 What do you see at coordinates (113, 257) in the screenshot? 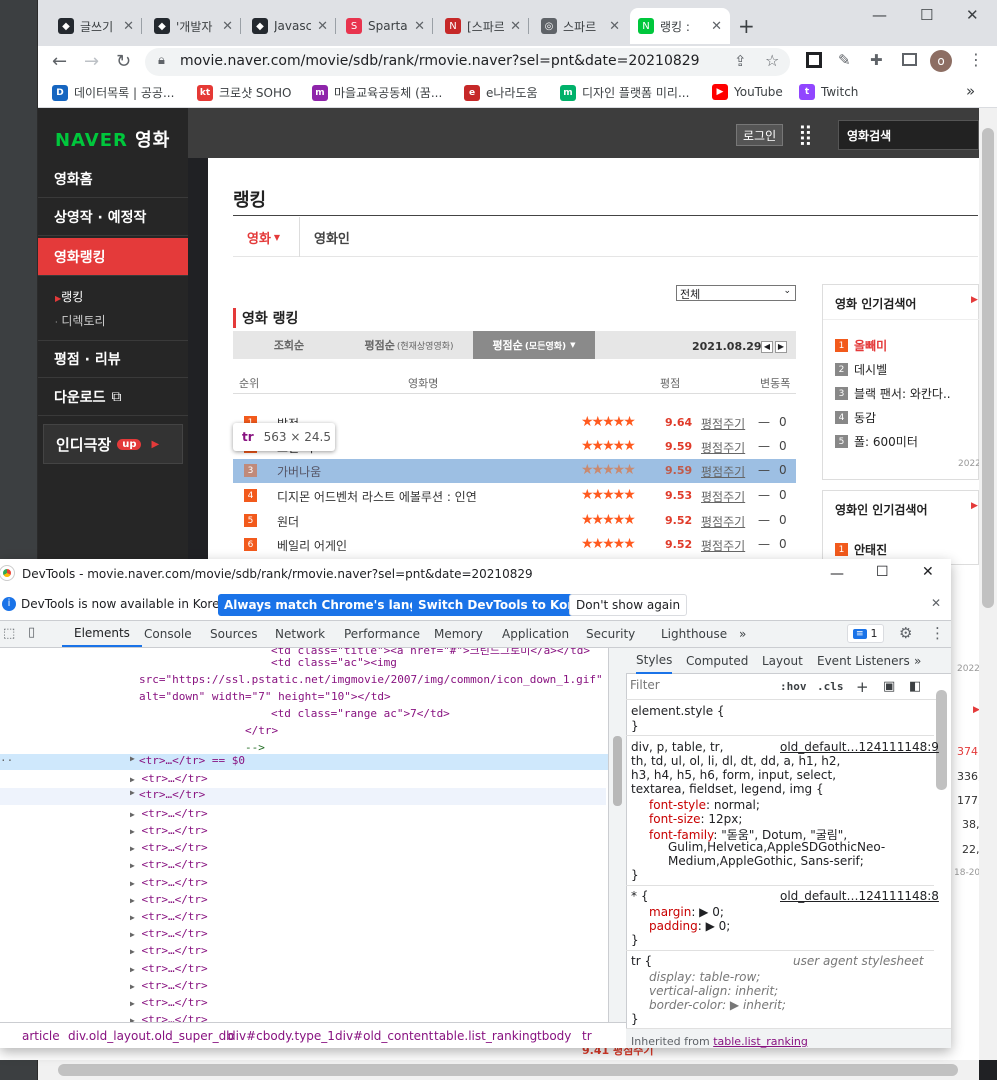
I see `nav-movie-ranking: 영화랭킹` at bounding box center [113, 257].